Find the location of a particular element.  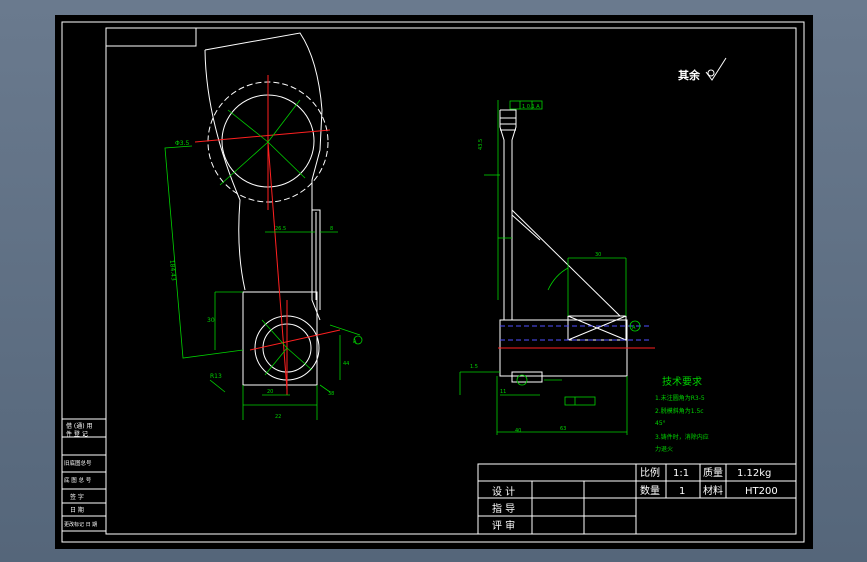

strip-label-5: 签 字 is located at coordinates (77, 497).